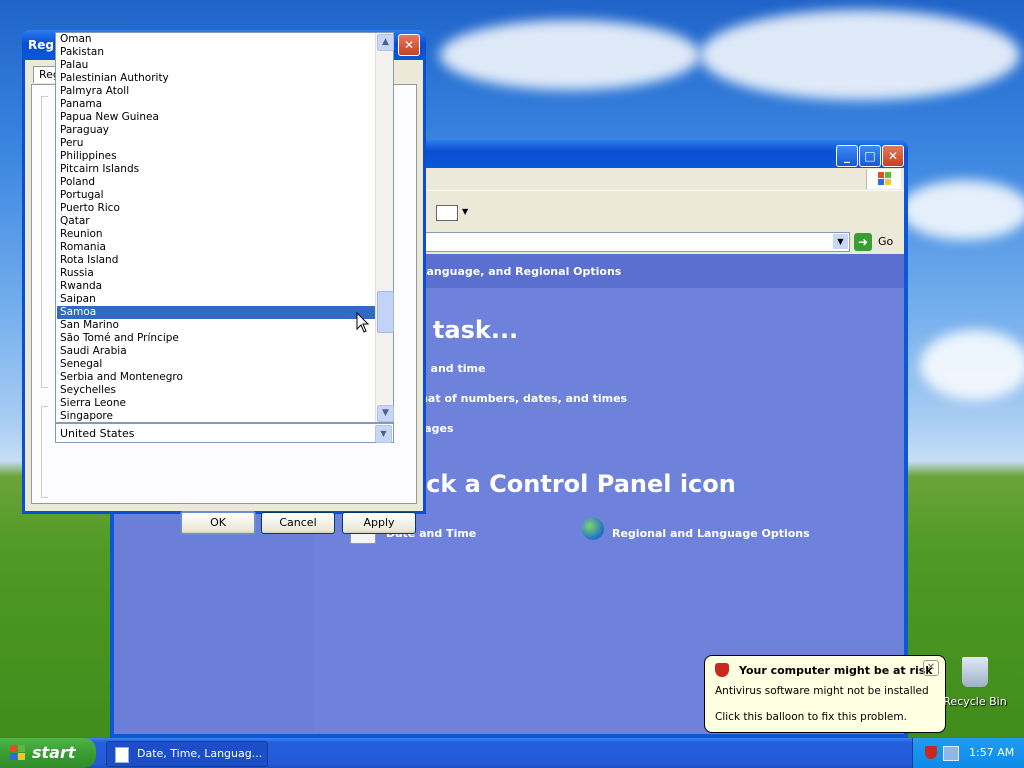 This screenshot has width=1024, height=768. What do you see at coordinates (218, 377) in the screenshot?
I see `country-list-item: Serbia and Montenegro` at bounding box center [218, 377].